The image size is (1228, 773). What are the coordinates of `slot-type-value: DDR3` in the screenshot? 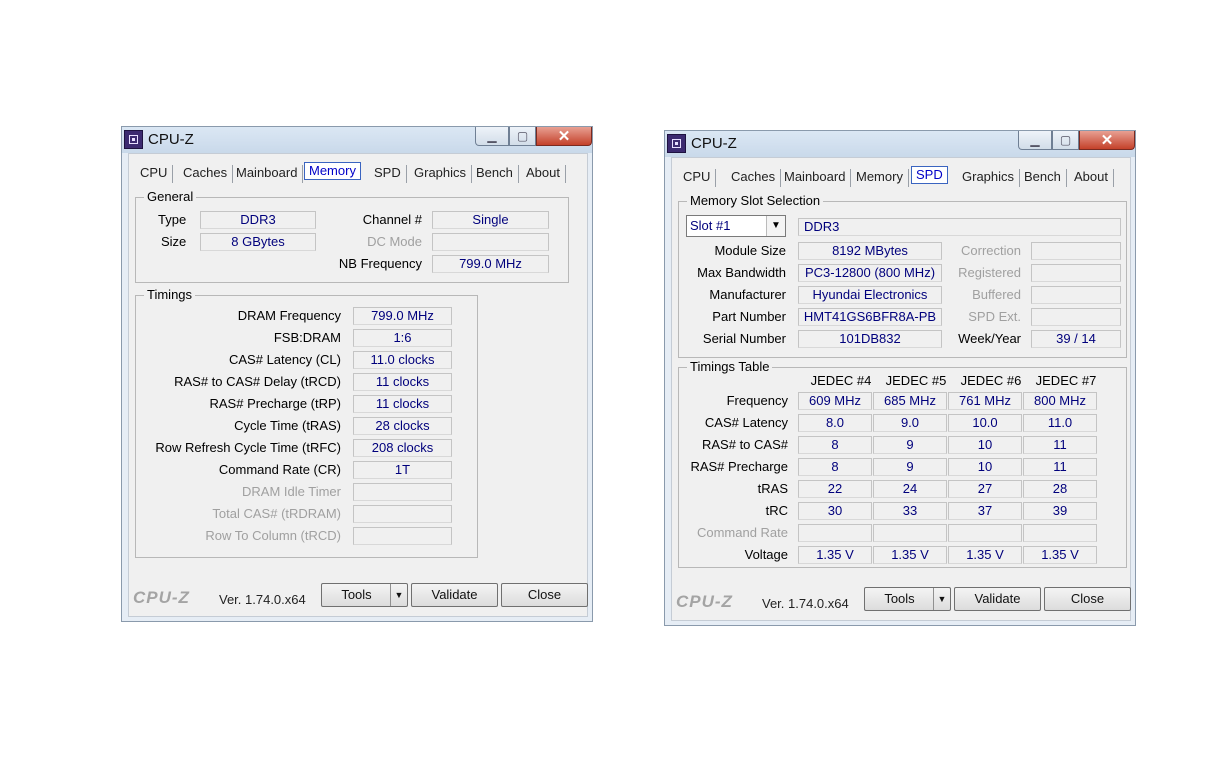 It's located at (959, 227).